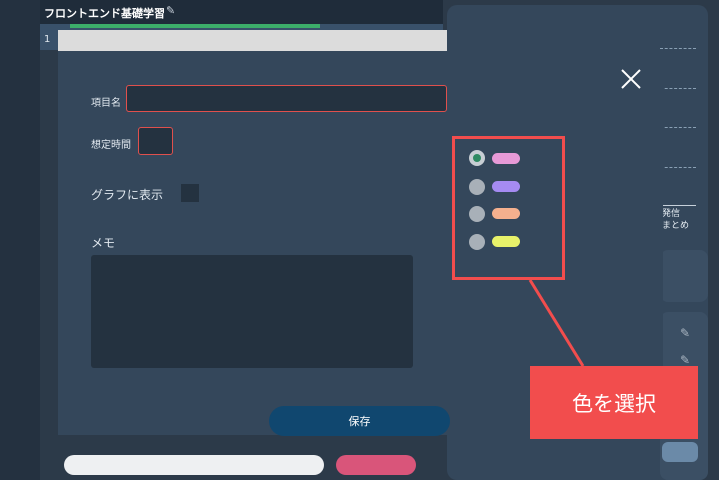 This screenshot has height=480, width=719. I want to click on bottom-pill-pink, so click(376, 465).